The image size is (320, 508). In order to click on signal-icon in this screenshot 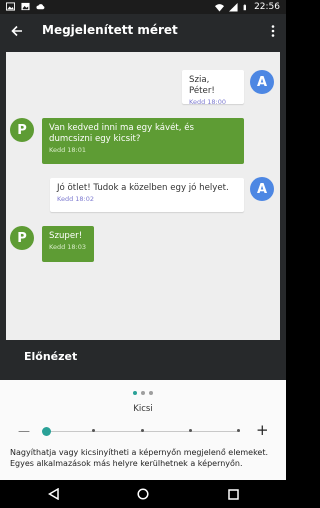, I will do `click(233, 7)`.